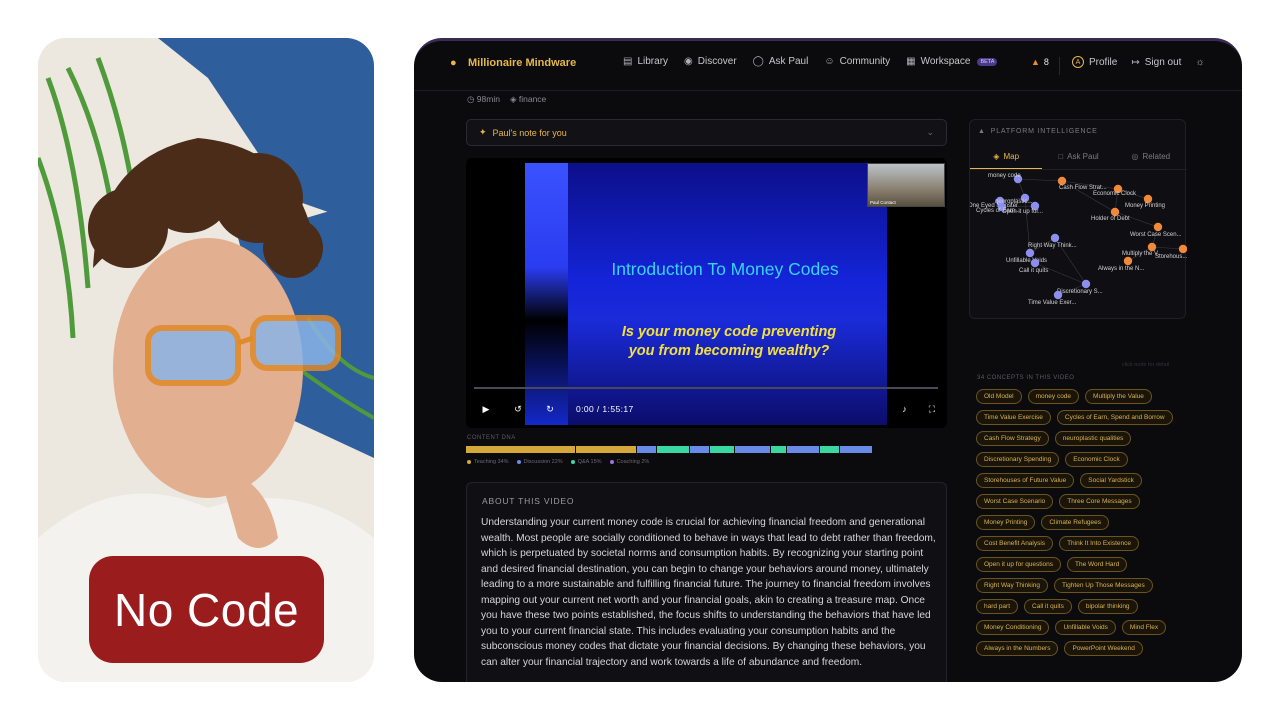 Image resolution: width=1280 pixels, height=720 pixels. I want to click on note-label: Paul's note for you, so click(529, 132).